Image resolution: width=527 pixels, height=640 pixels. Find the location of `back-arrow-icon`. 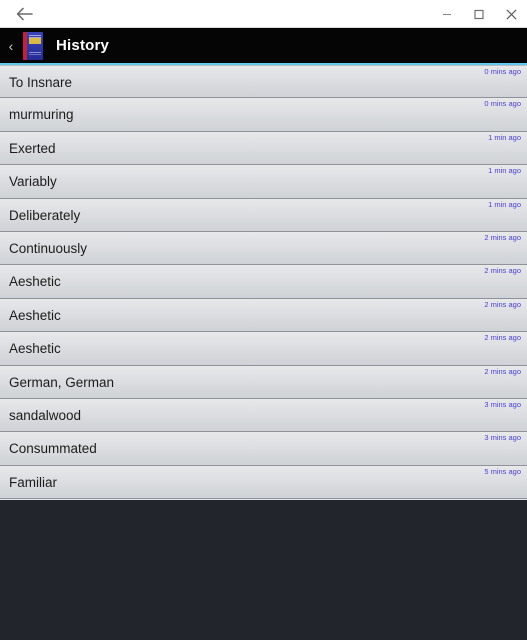

back-arrow-icon is located at coordinates (24, 14).